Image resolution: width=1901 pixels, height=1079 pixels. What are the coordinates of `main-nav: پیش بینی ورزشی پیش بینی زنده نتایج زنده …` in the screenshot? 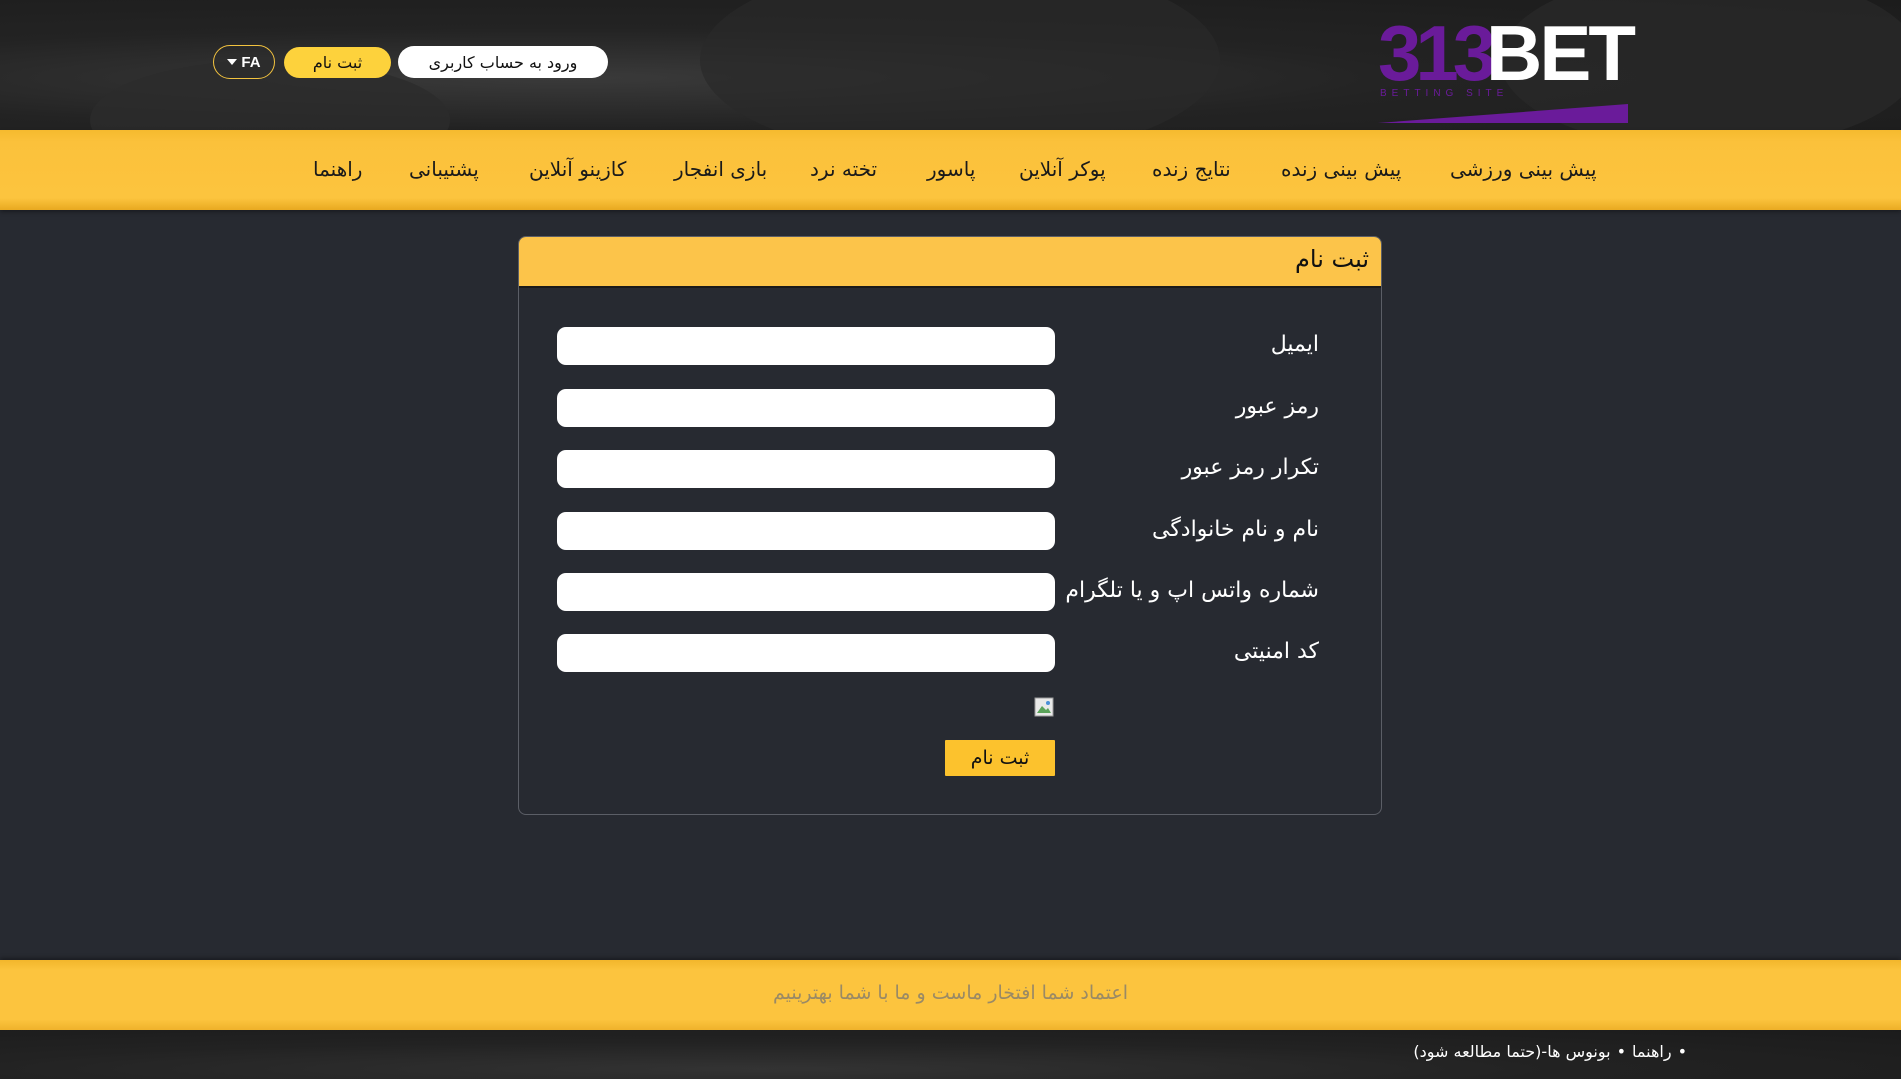 It's located at (950, 170).